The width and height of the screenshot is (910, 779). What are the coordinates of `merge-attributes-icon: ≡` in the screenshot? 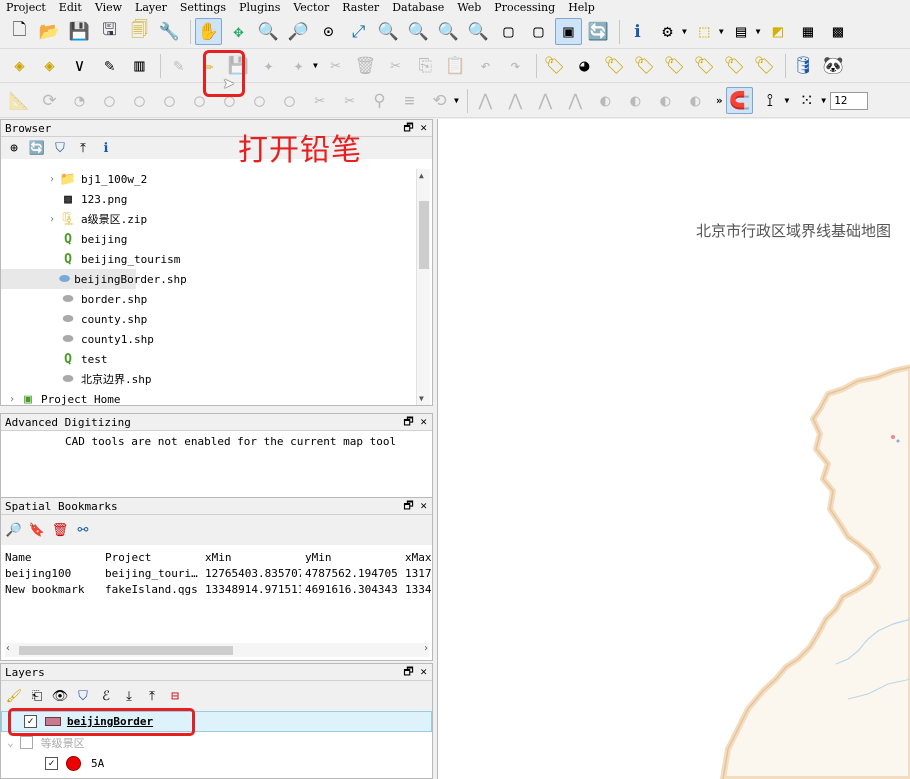 It's located at (409, 100).